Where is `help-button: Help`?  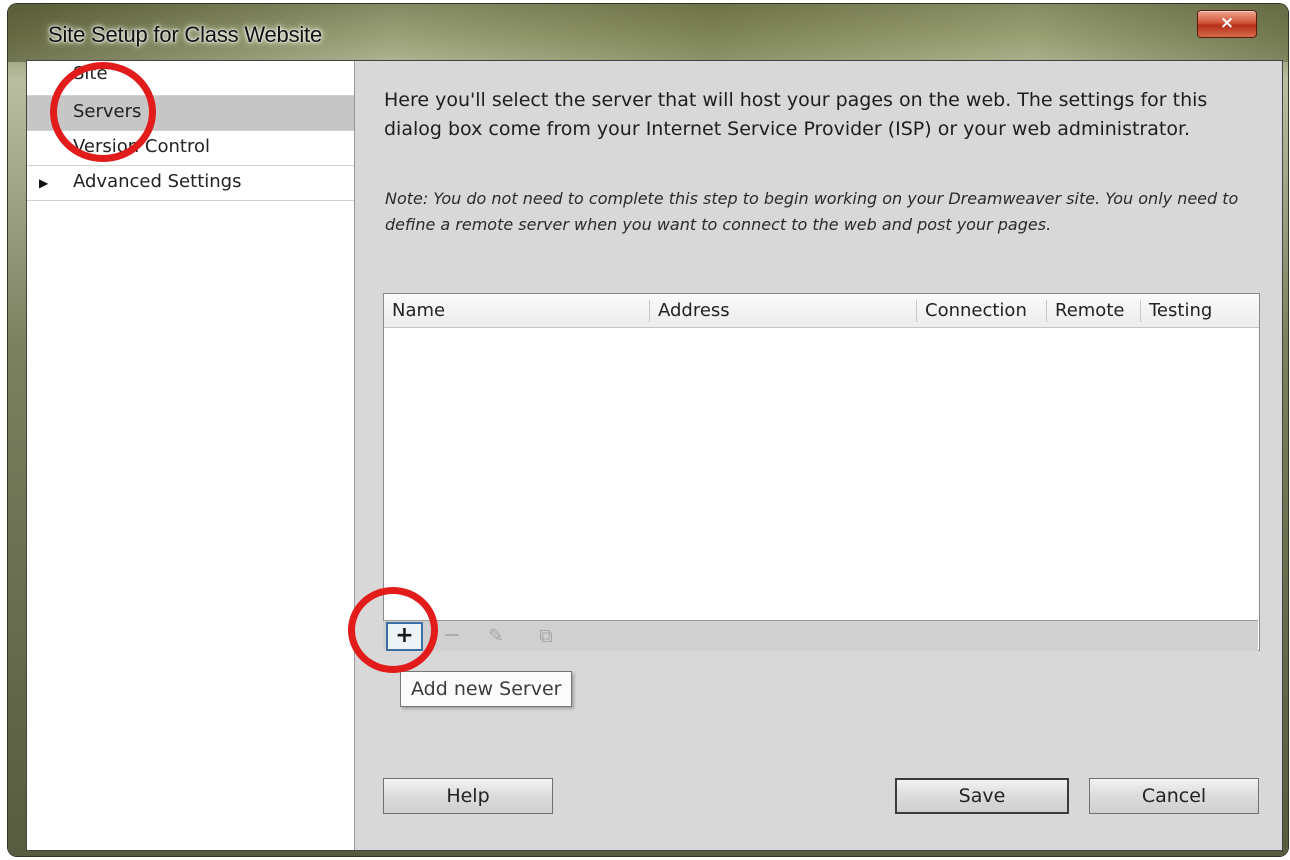 help-button: Help is located at coordinates (468, 796).